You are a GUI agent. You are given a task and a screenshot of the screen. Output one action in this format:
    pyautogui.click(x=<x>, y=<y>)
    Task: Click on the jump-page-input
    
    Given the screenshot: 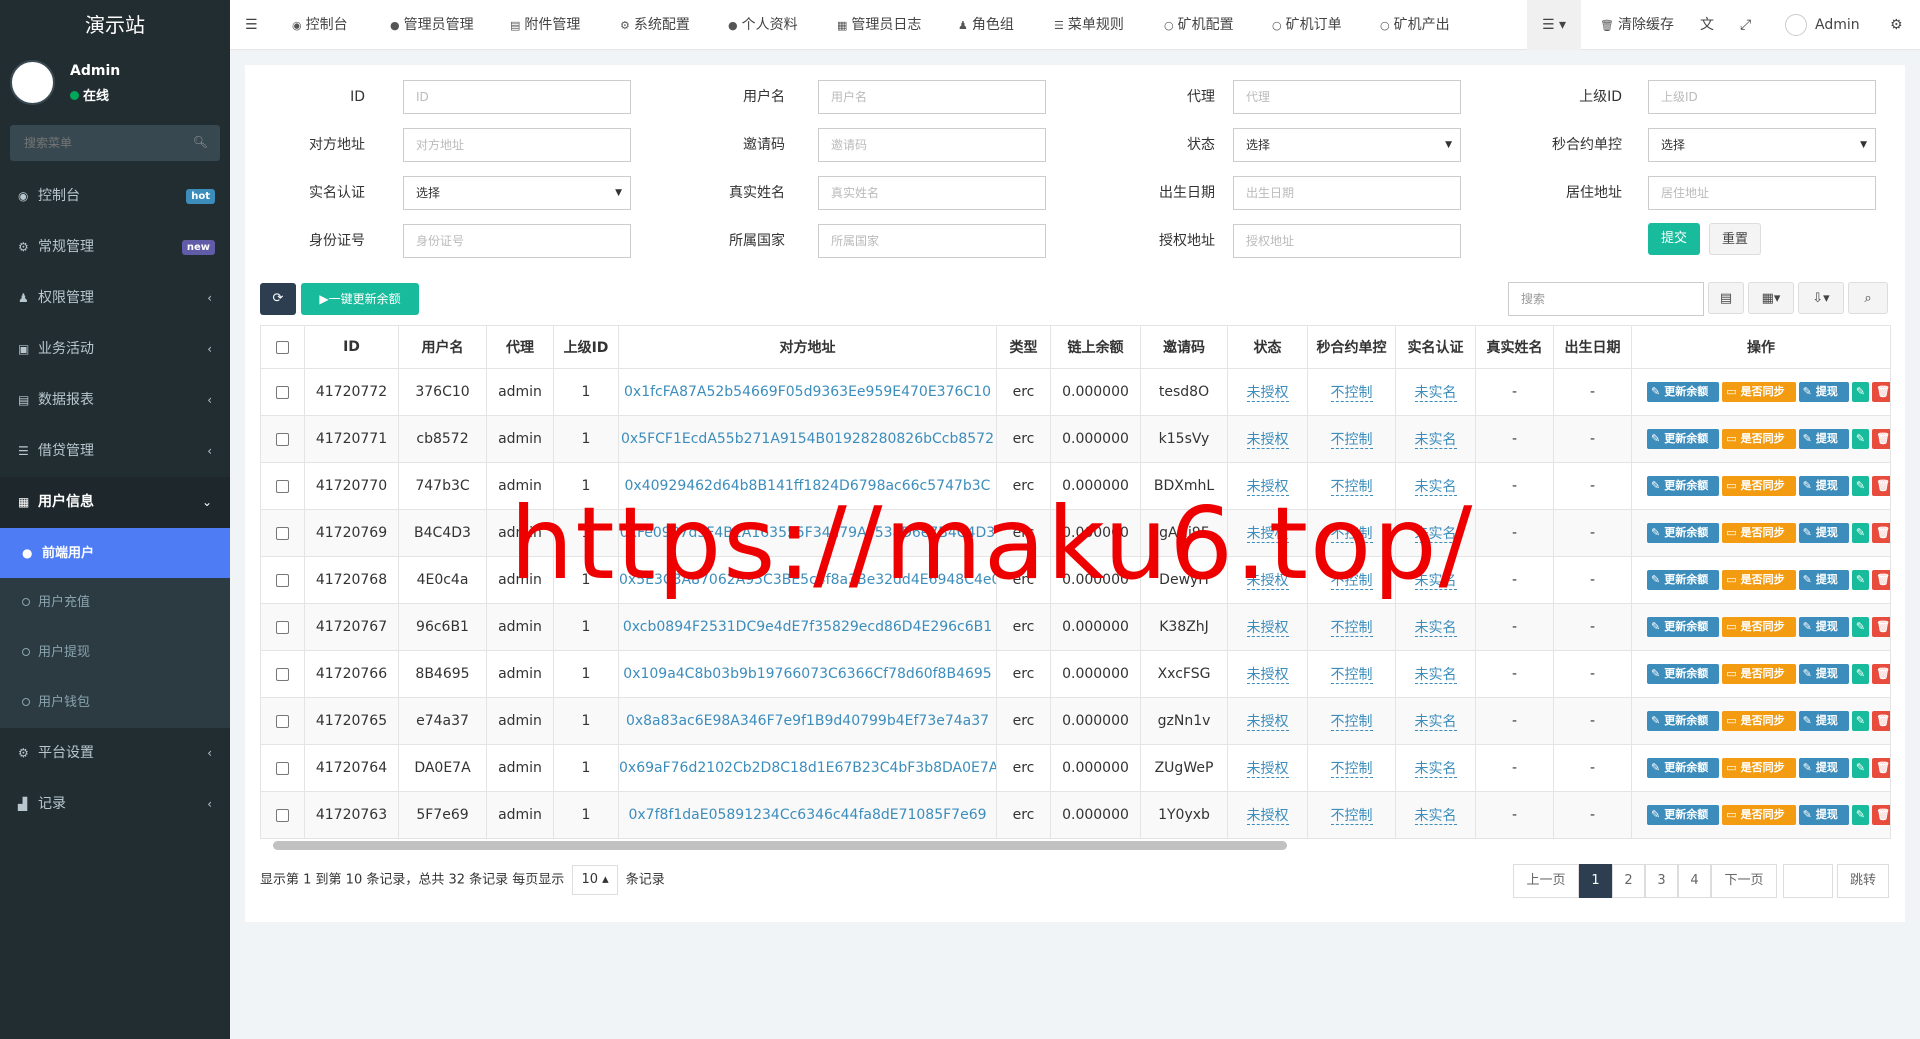 What is the action you would take?
    pyautogui.click(x=1808, y=881)
    